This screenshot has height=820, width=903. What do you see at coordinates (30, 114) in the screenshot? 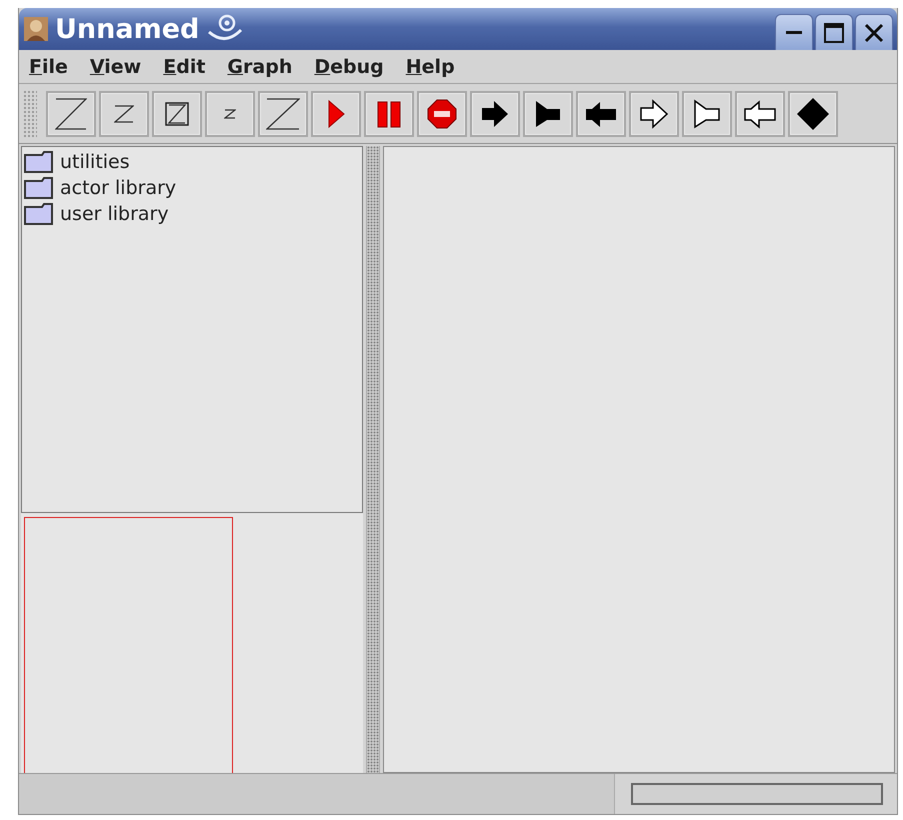
I see `toolbar-grip` at bounding box center [30, 114].